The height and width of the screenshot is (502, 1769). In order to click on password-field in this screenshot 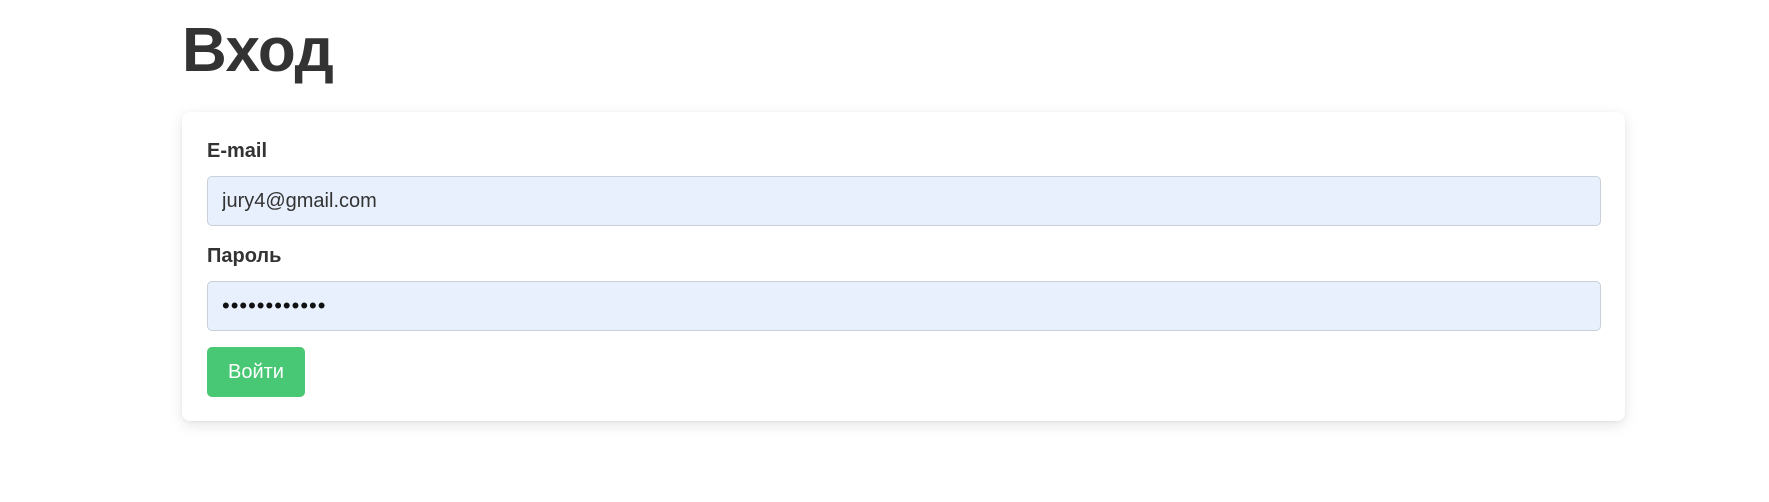, I will do `click(904, 306)`.